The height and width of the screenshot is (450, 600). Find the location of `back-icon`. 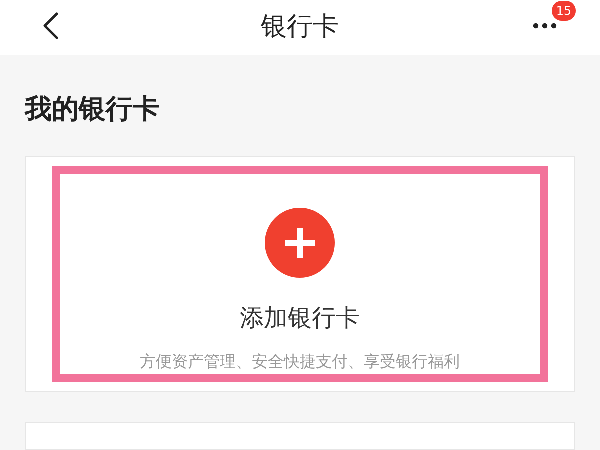

back-icon is located at coordinates (51, 26).